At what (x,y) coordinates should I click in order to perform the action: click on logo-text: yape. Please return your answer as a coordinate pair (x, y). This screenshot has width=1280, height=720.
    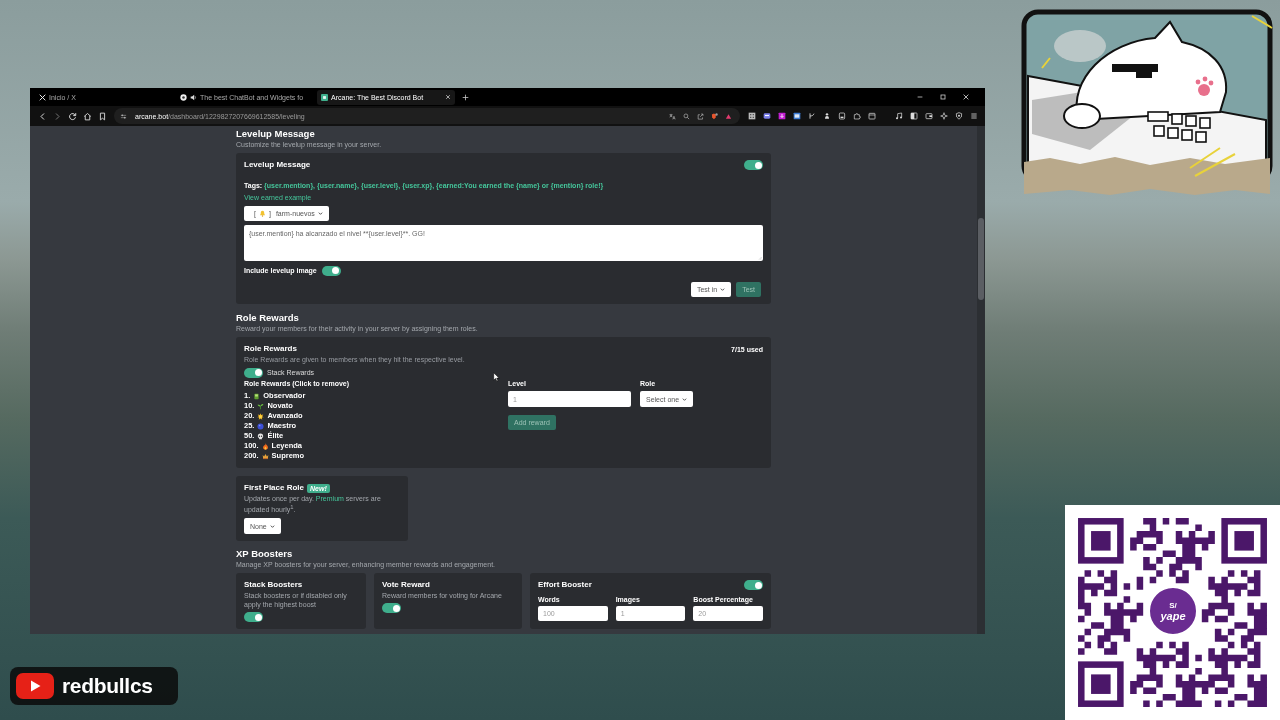
    Looking at the image, I should click on (1173, 615).